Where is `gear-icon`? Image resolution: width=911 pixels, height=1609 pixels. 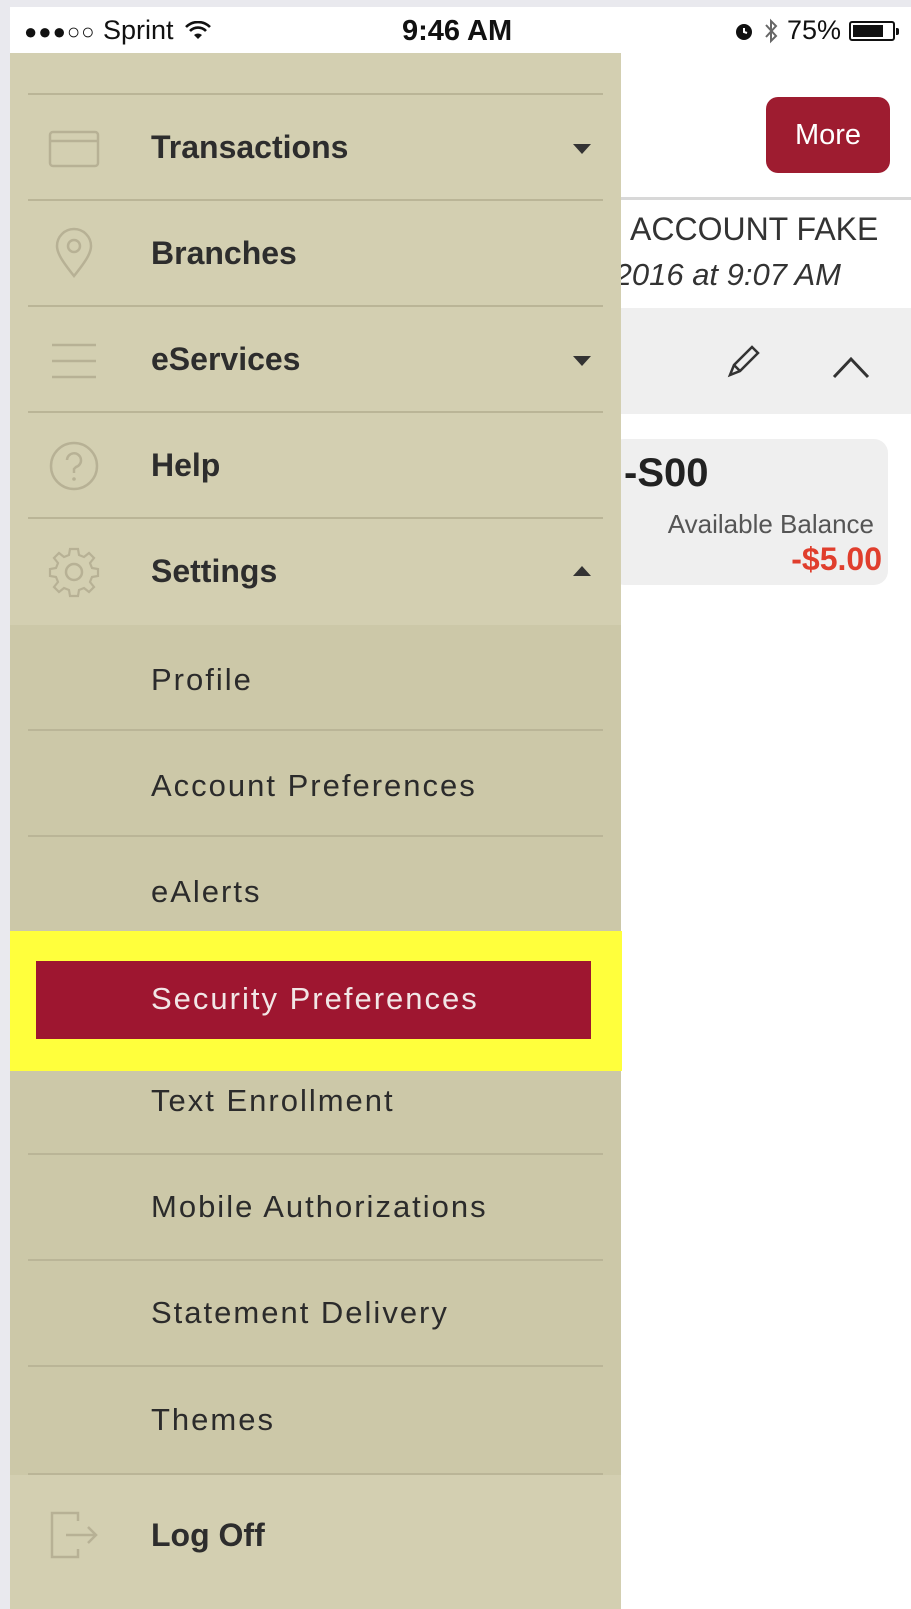
gear-icon is located at coordinates (74, 572).